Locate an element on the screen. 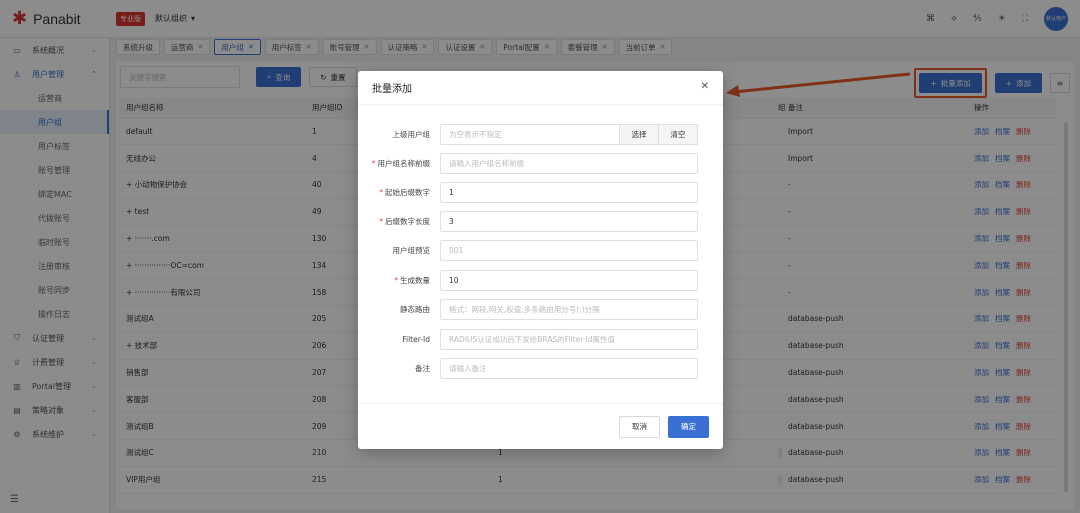 The height and width of the screenshot is (513, 1080). parent-group-input-group: 为空表示不指定 选择 清空 is located at coordinates (569, 134).